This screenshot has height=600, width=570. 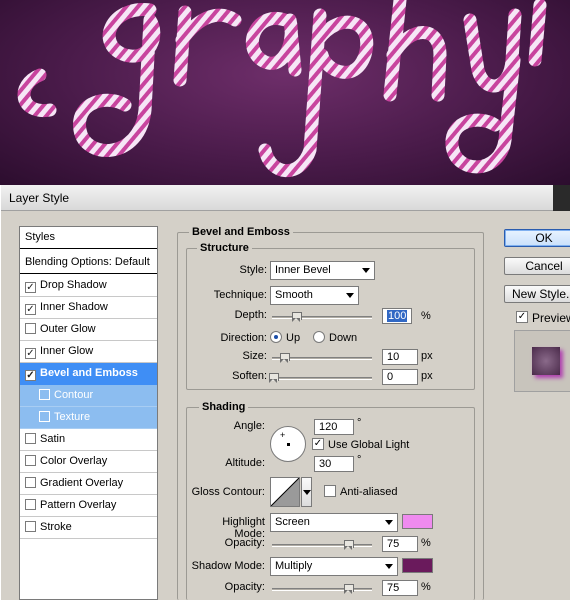 What do you see at coordinates (330, 491) in the screenshot?
I see `anti-aliased-checkbox` at bounding box center [330, 491].